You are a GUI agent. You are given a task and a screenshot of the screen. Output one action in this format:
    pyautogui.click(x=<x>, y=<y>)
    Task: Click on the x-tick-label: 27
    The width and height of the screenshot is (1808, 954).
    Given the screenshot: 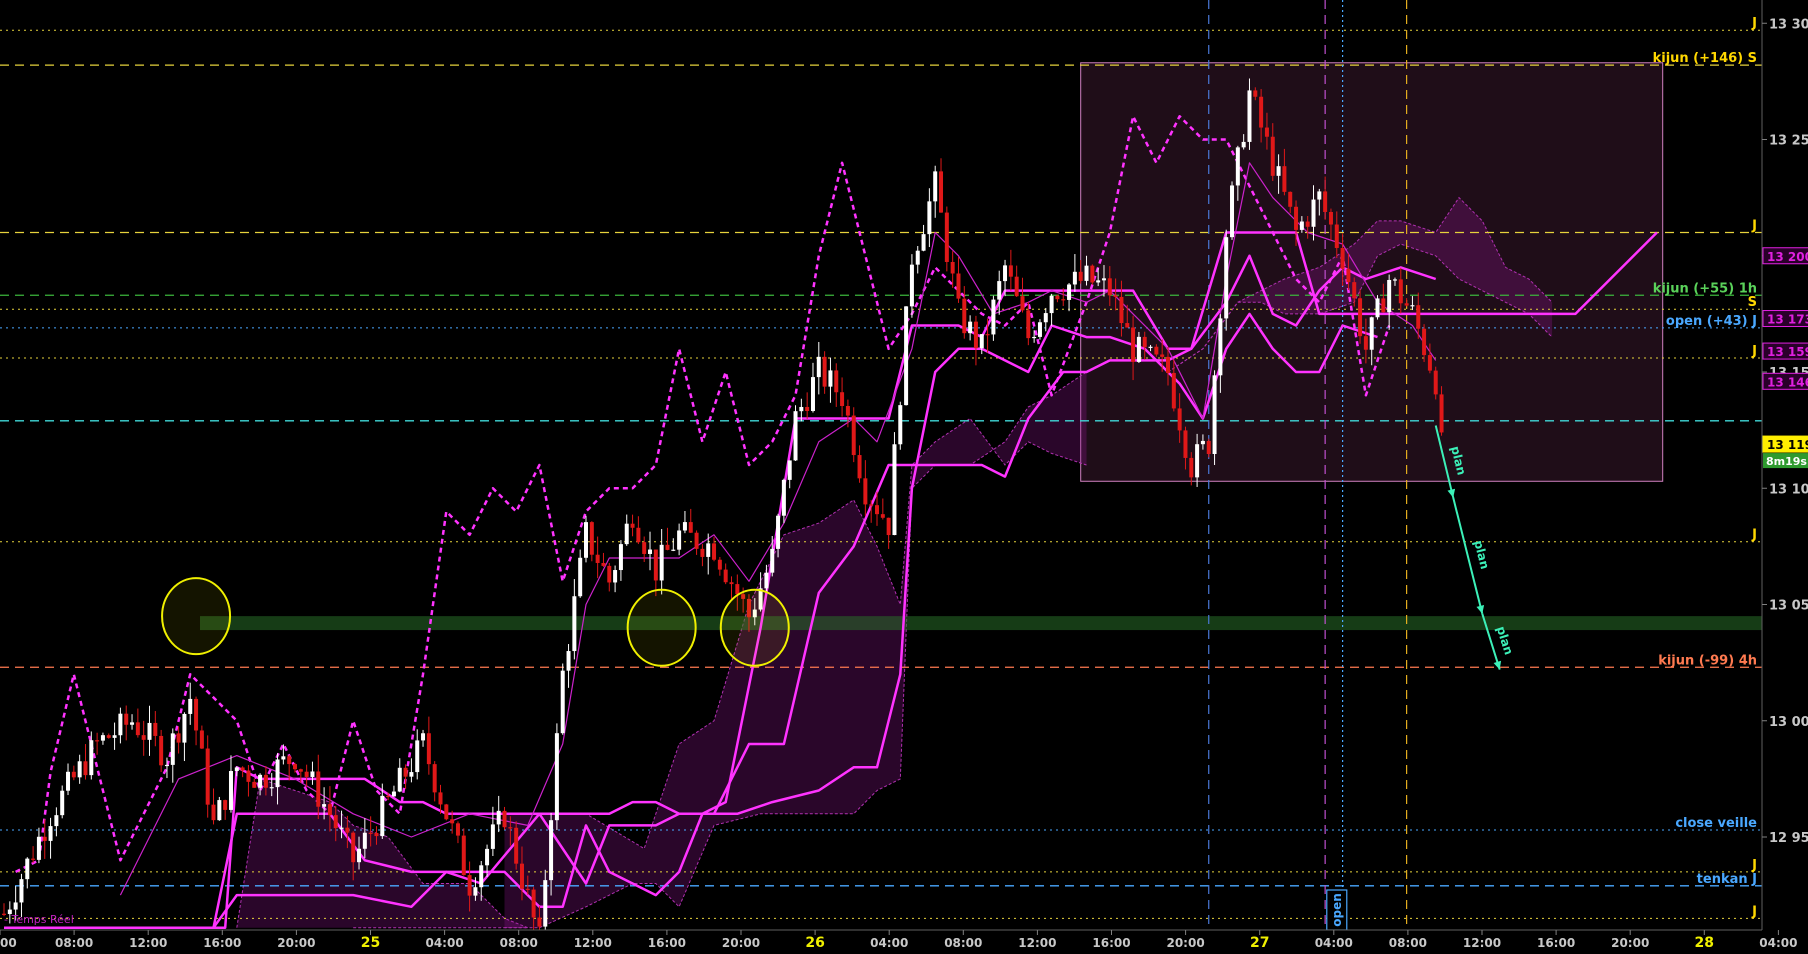 What is the action you would take?
    pyautogui.click(x=1259, y=943)
    